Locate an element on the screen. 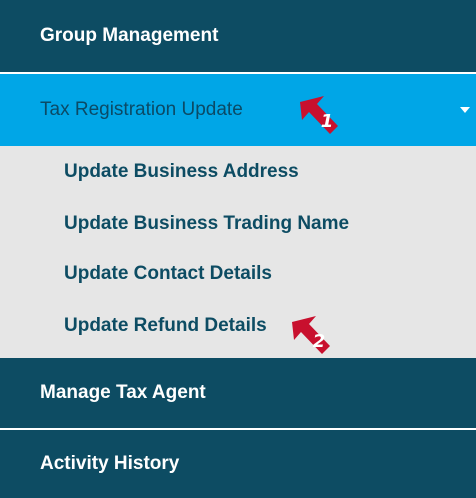 Image resolution: width=476 pixels, height=498 pixels. menu-item-tax-registration-update: Tax Registration Update is located at coordinates (238, 110).